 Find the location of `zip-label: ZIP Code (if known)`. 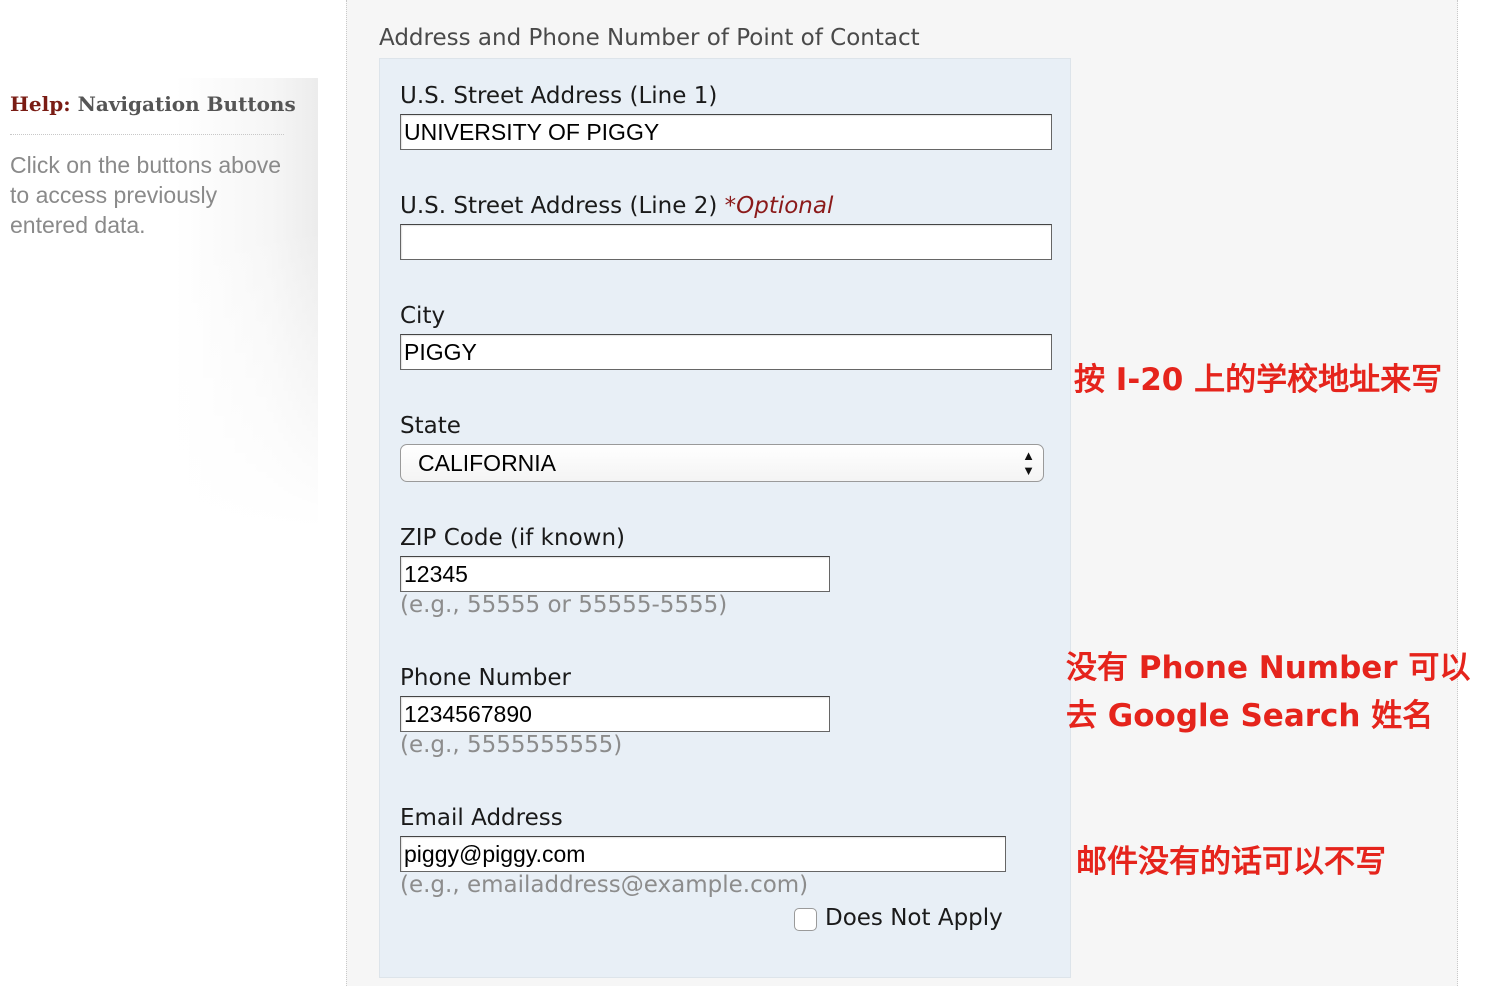

zip-label: ZIP Code (if known) is located at coordinates (513, 538).